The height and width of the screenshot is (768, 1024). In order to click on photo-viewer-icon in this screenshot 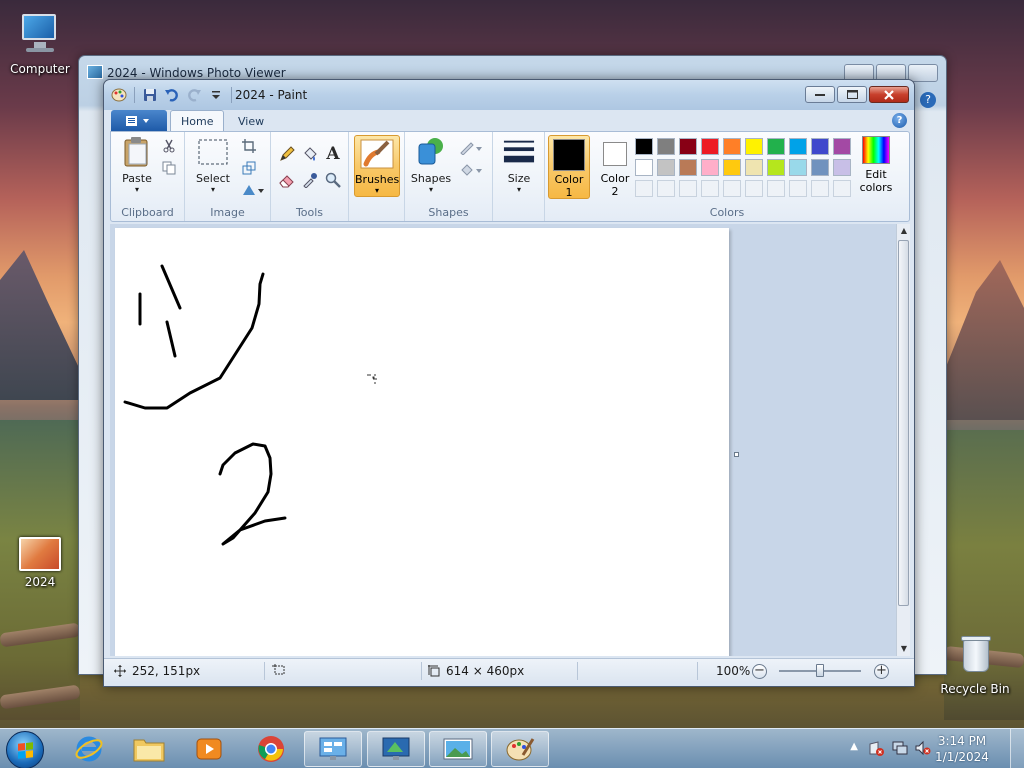, I will do `click(458, 749)`.